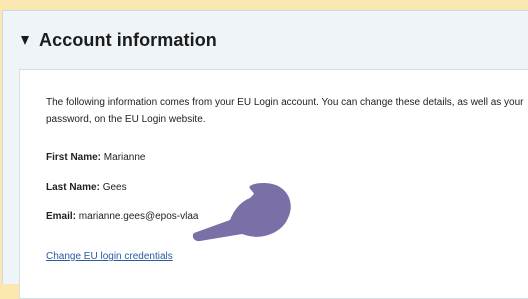  I want to click on panel-title: Account information, so click(128, 39).